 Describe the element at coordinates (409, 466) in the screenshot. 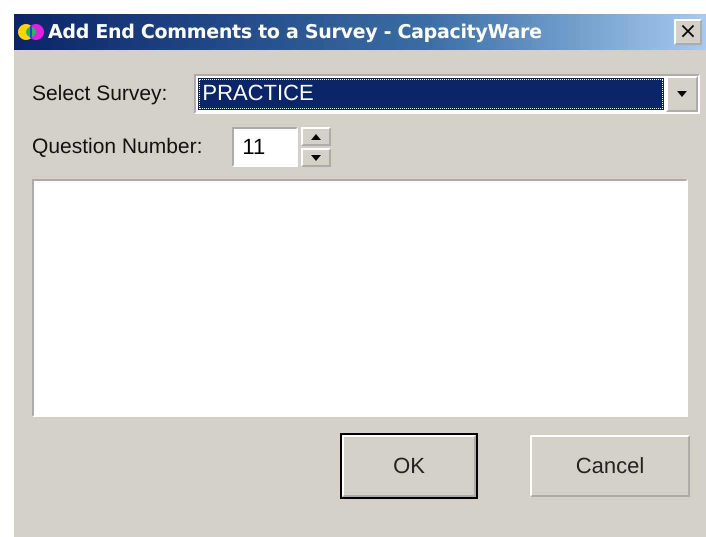

I see `dialog-button: OK` at that location.